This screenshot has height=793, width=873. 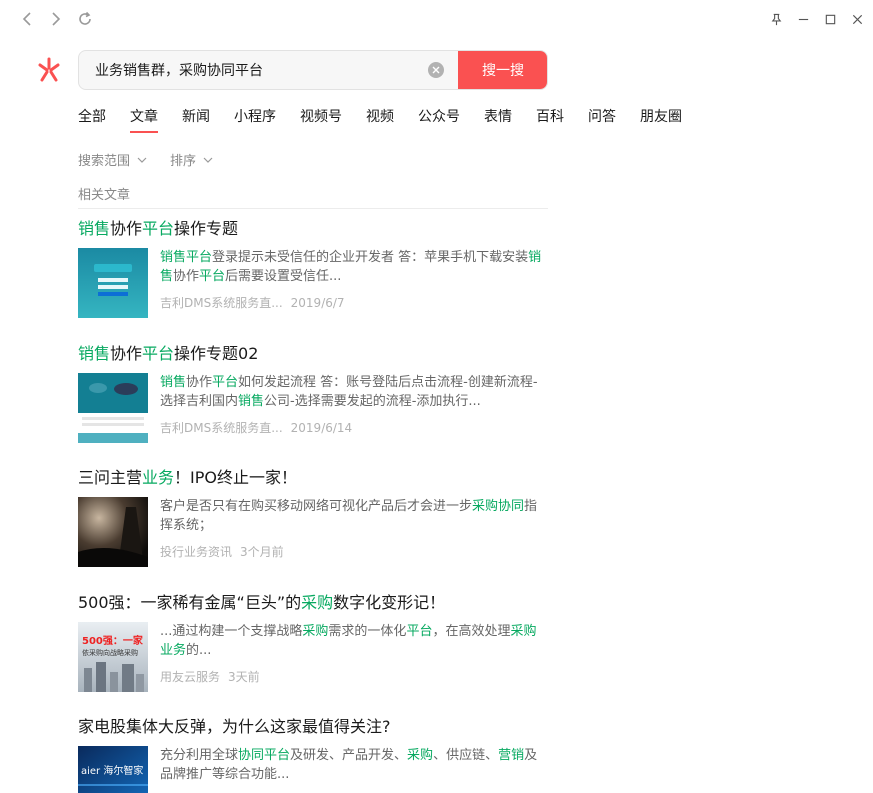 I want to click on article-thumbnail: 500强：一家 依采购向战略采购, so click(x=113, y=657).